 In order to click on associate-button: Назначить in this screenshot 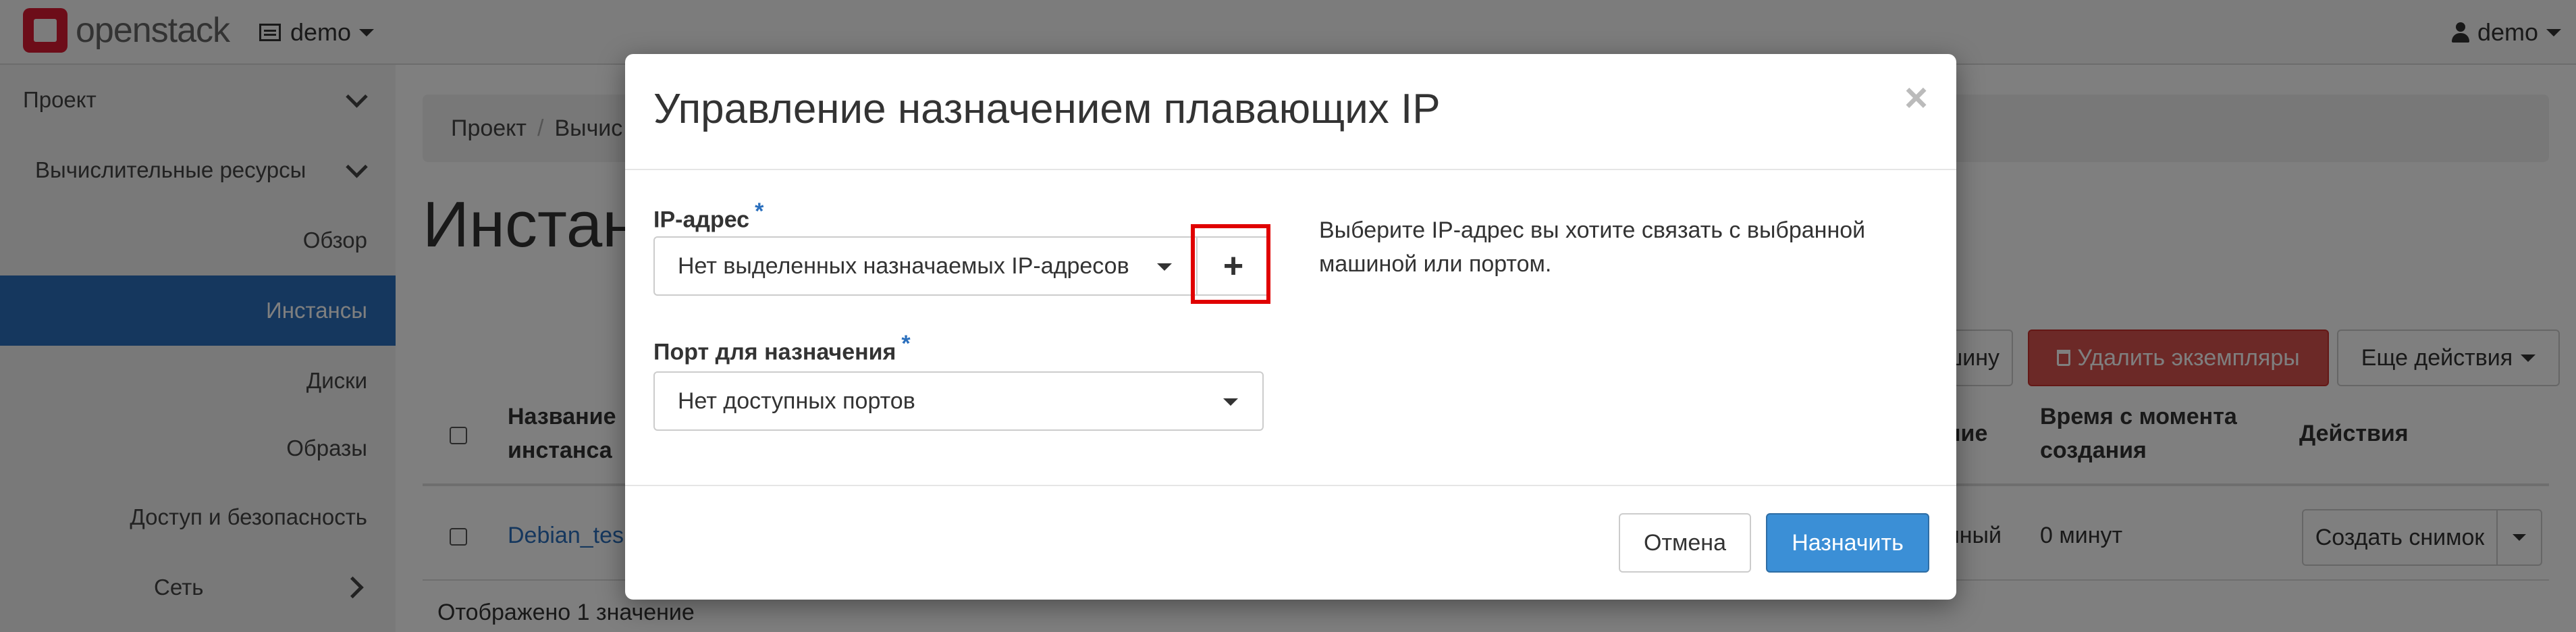, I will do `click(1847, 543)`.